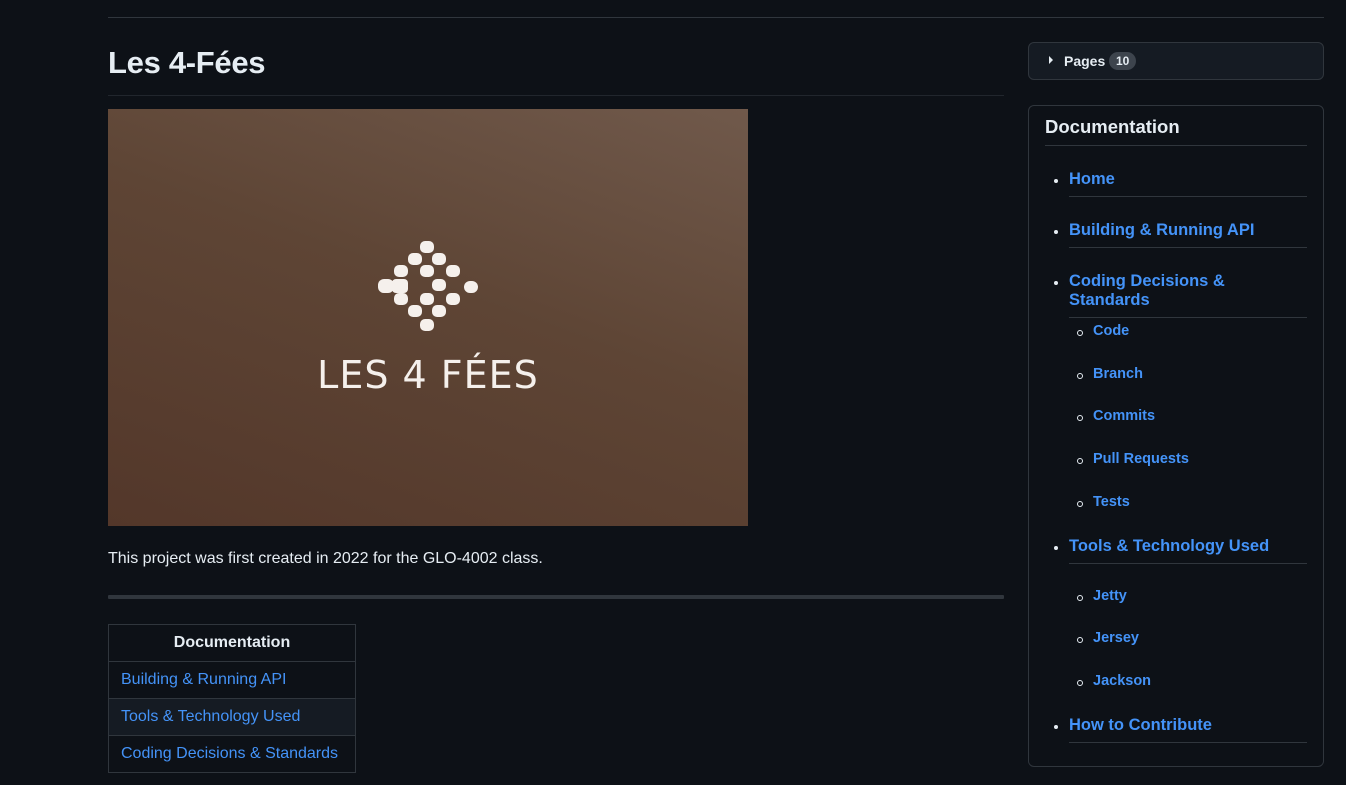 The width and height of the screenshot is (1346, 785). I want to click on sidebar-item-jackson: Jackson, so click(1122, 681).